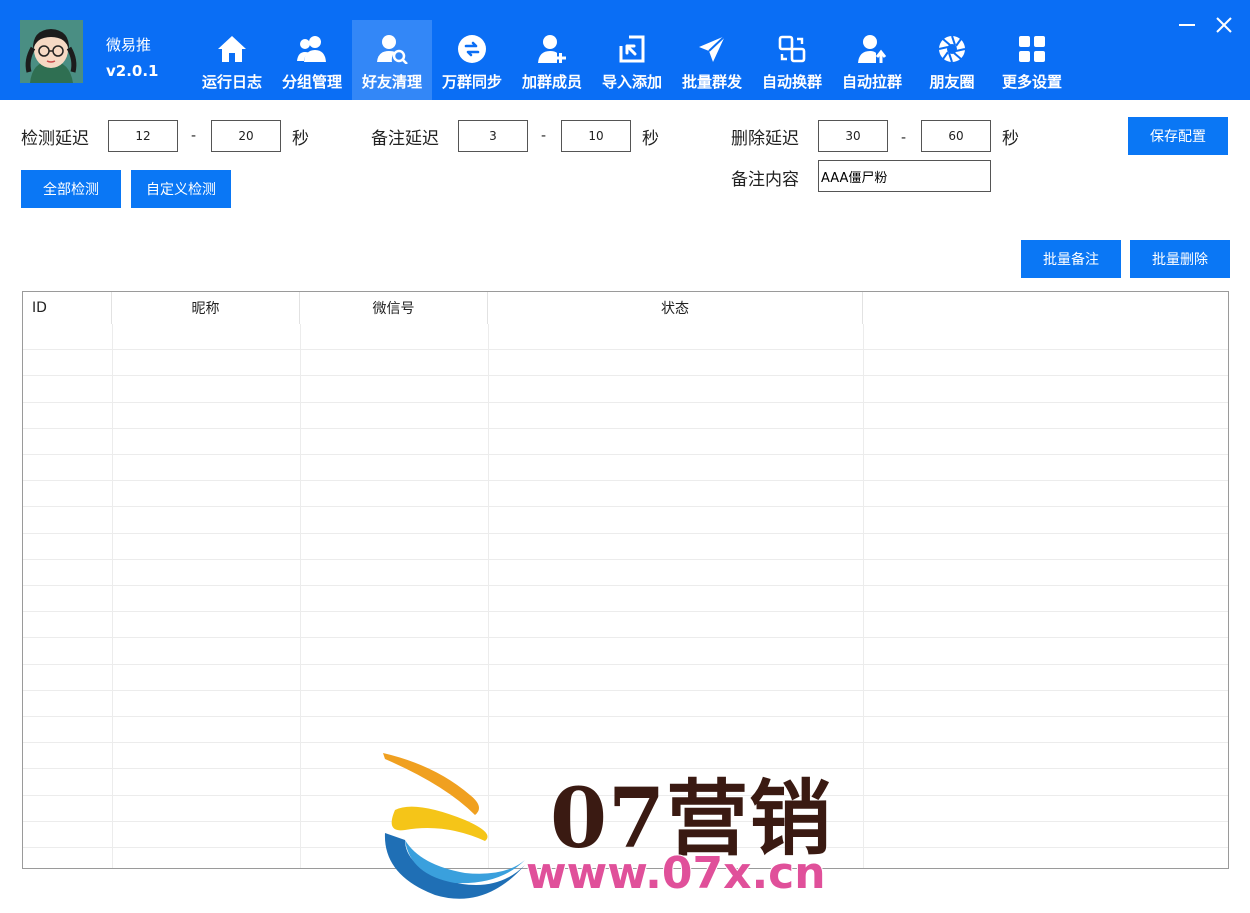  Describe the element at coordinates (956, 136) in the screenshot. I see `delete-delay-max-input` at that location.